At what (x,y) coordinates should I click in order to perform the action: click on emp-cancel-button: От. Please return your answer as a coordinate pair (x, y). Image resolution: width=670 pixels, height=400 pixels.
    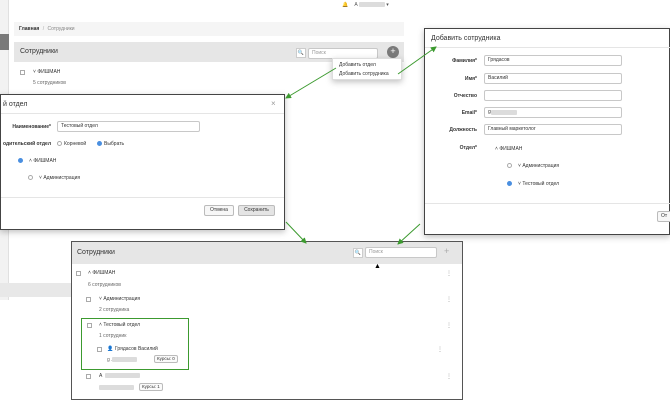
    Looking at the image, I should click on (663, 216).